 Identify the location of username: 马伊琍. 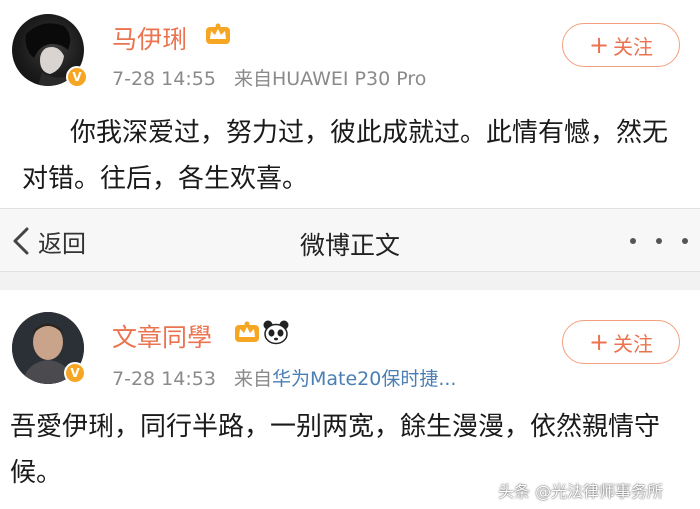
(149, 38).